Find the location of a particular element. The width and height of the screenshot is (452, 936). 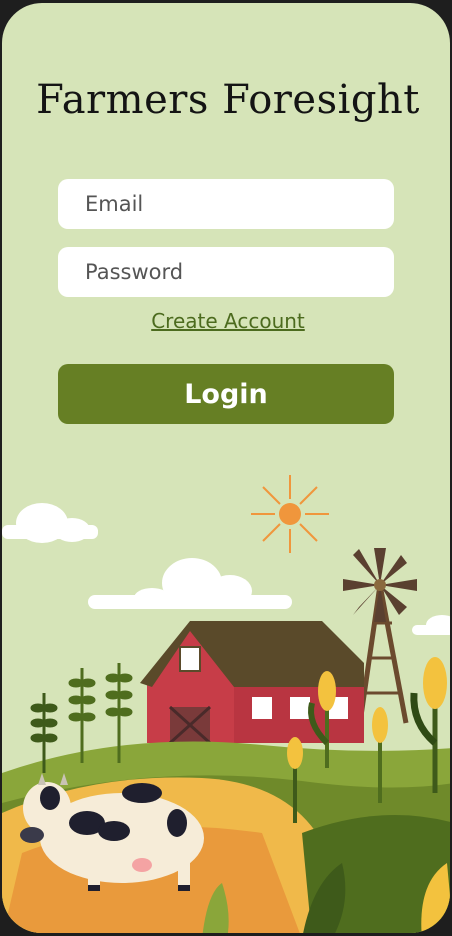

wheat-icon is located at coordinates (82, 715).